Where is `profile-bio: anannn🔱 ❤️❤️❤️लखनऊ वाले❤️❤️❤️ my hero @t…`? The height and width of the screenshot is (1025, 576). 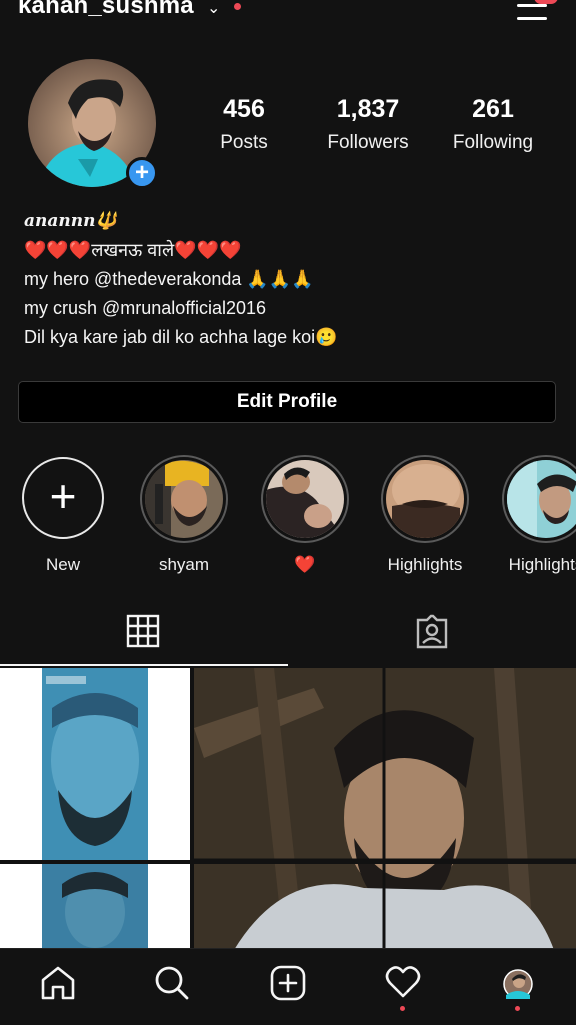
profile-bio: anannn🔱 ❤️❤️❤️लखनऊ वाले❤️❤️❤️ my hero @t… is located at coordinates (294, 279).